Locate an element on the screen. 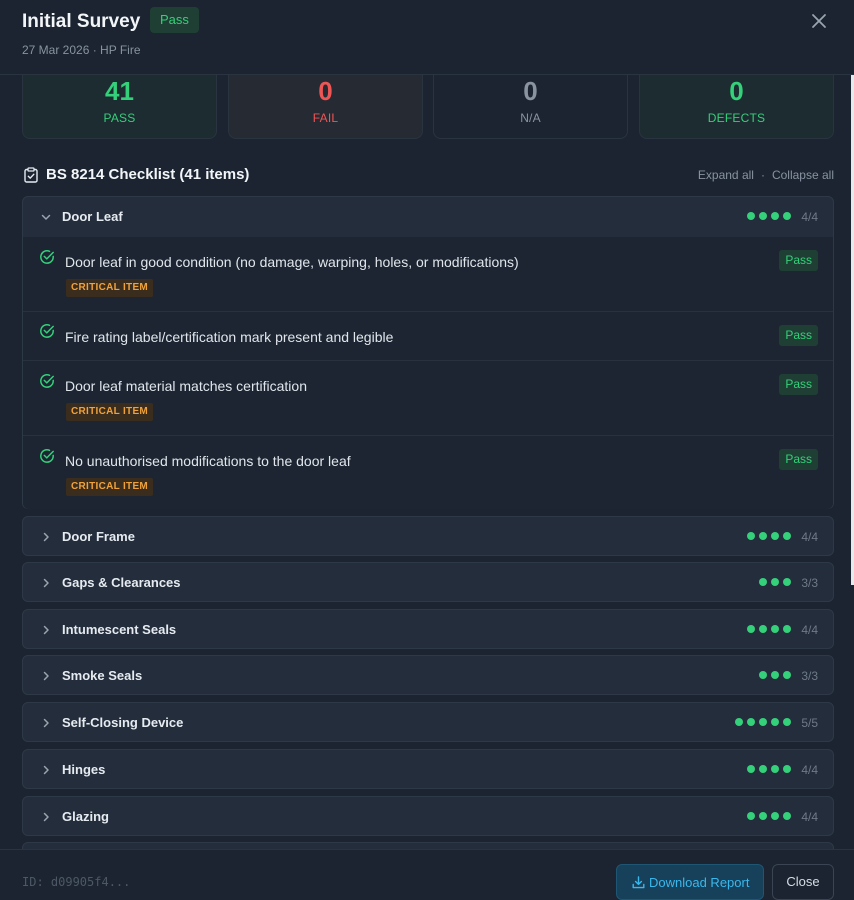 The image size is (854, 900). stat-defects-card: 0 DEFECTS is located at coordinates (736, 107).